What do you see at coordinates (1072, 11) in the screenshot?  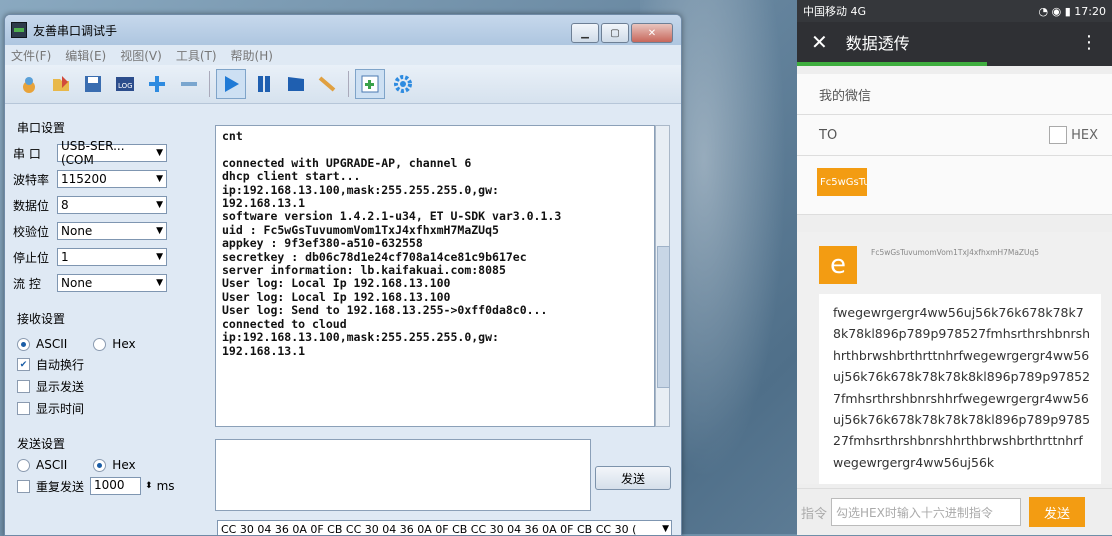 I see `status-time: ◔ ◉ ▮ 17:20` at bounding box center [1072, 11].